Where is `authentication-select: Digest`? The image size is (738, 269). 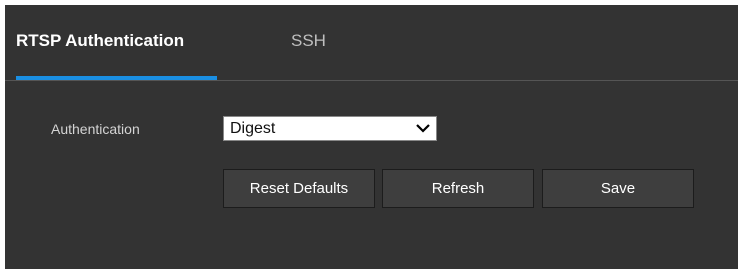
authentication-select: Digest is located at coordinates (330, 128).